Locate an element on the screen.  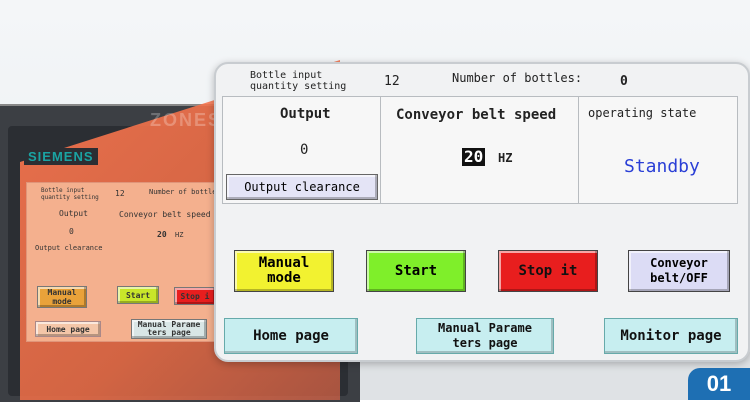
mini-output-value: 0 is located at coordinates (71, 231).